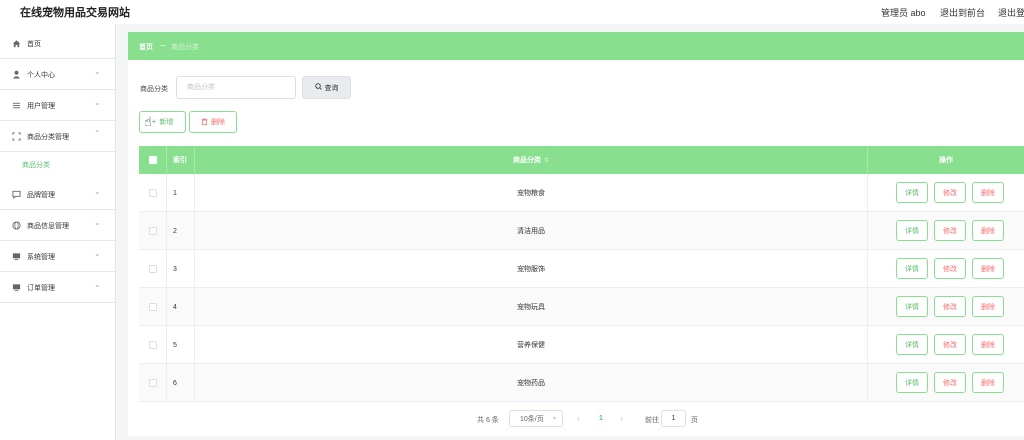 The image size is (1024, 440). Describe the element at coordinates (181, 231) in the screenshot. I see `row-index: 2` at that location.